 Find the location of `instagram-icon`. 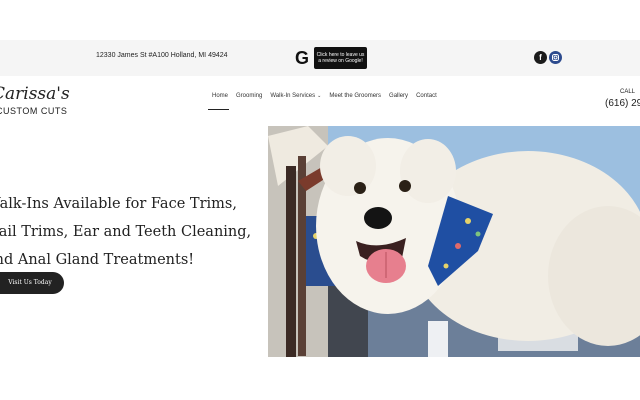

instagram-icon is located at coordinates (555, 57).